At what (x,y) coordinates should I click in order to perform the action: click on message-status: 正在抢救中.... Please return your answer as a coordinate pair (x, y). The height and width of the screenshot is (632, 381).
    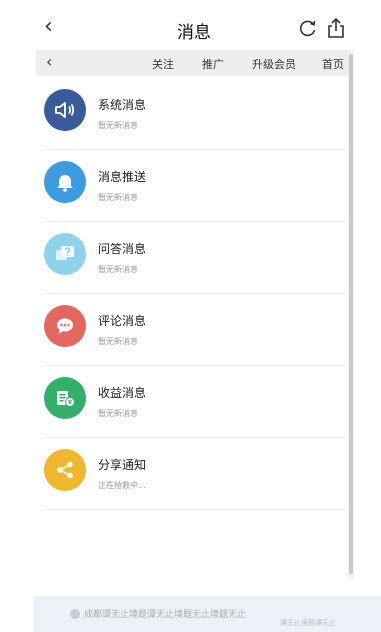
    Looking at the image, I should click on (122, 485).